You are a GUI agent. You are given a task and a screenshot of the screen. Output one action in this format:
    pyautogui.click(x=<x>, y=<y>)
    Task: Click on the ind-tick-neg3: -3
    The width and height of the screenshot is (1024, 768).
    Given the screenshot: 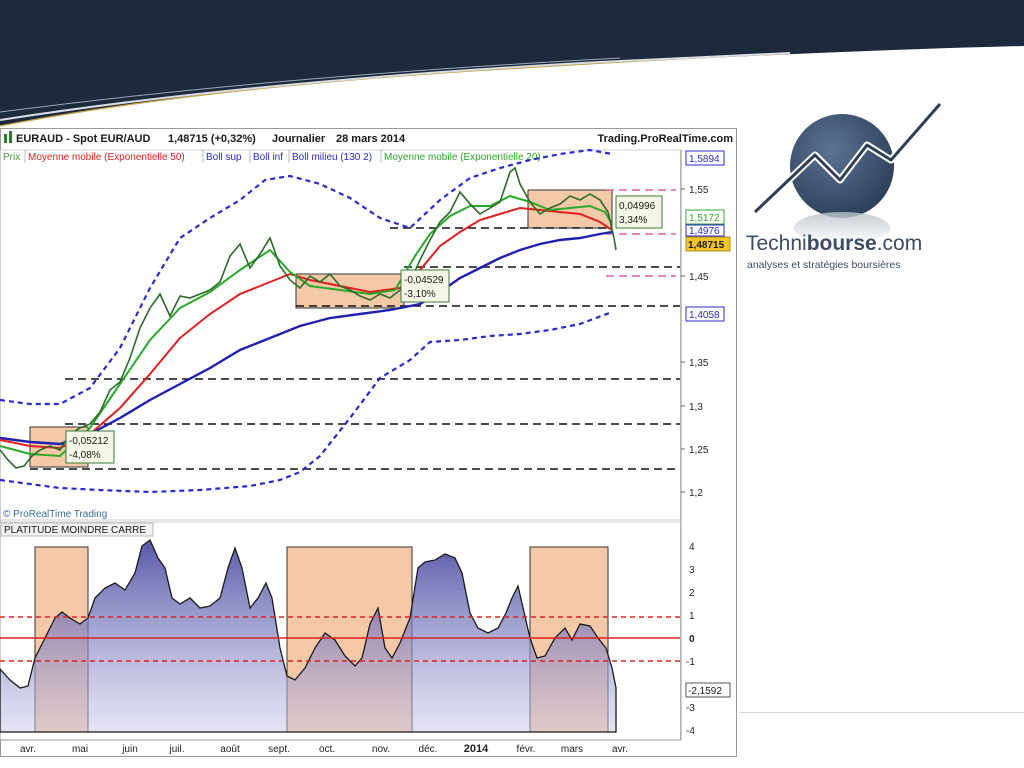 What is the action you would take?
    pyautogui.click(x=690, y=708)
    